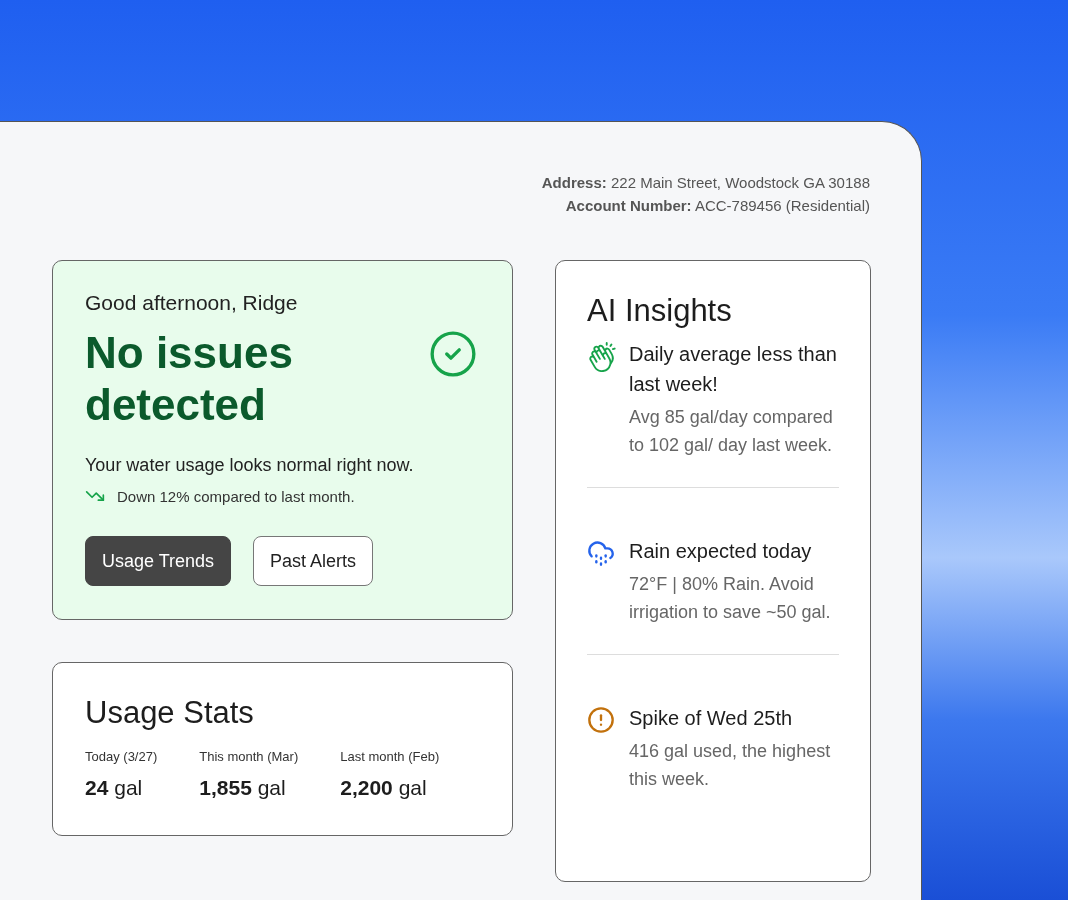  Describe the element at coordinates (733, 369) in the screenshot. I see `insight-title: Daily average less than last week!` at that location.